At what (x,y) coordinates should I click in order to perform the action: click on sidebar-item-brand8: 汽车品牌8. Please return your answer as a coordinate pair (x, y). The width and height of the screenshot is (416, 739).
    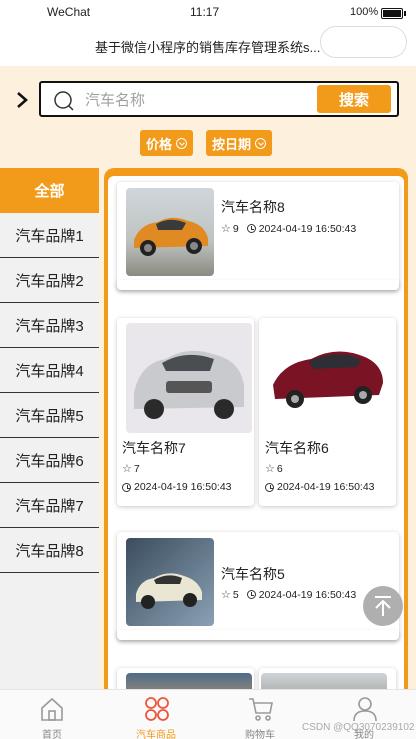
    Looking at the image, I should click on (49, 550).